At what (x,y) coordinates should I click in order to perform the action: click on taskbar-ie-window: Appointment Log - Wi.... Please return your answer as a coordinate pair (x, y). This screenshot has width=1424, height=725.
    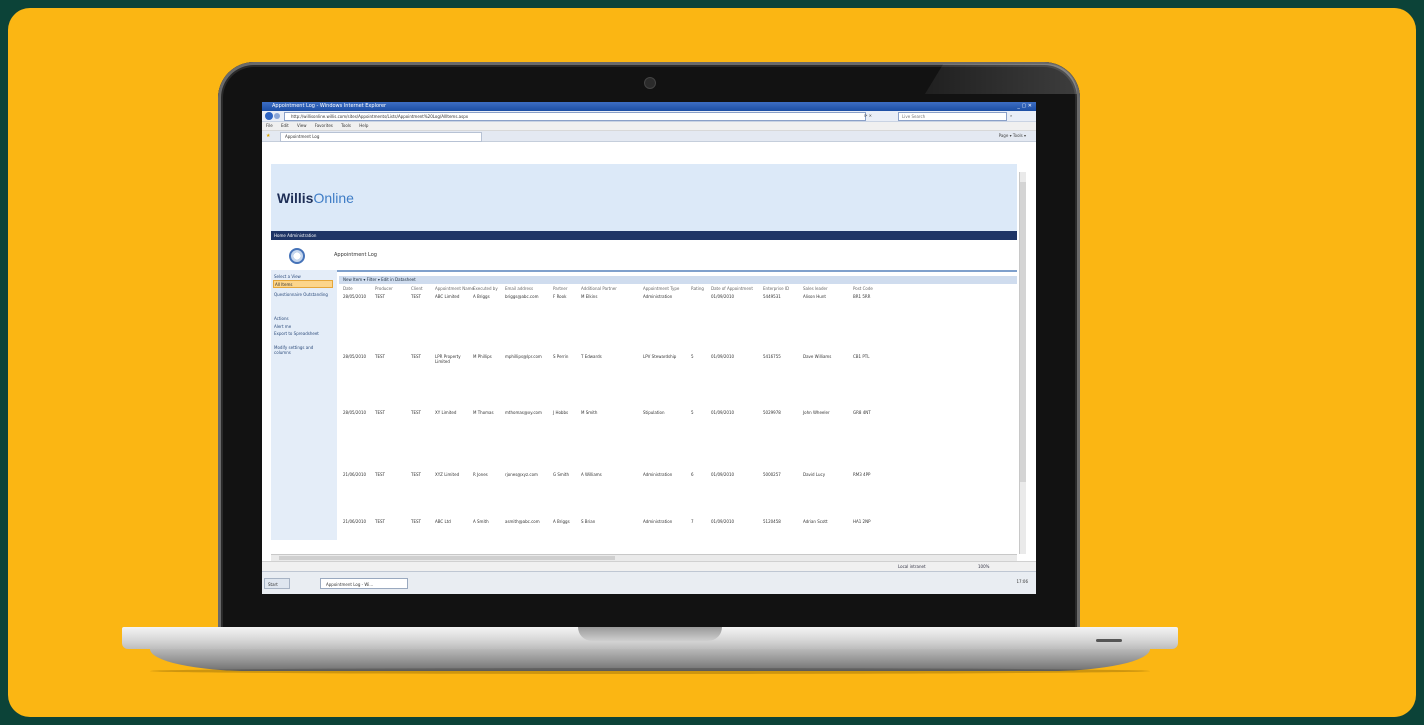
    Looking at the image, I should click on (364, 583).